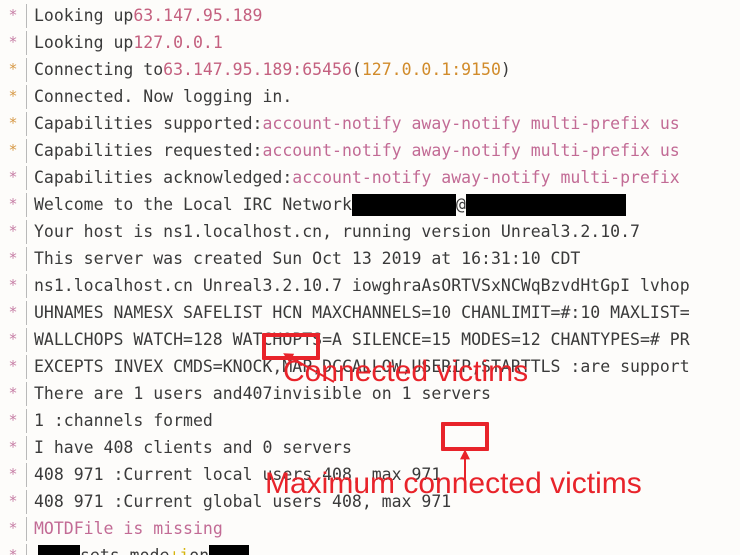  Describe the element at coordinates (370, 15) in the screenshot. I see `log-line: * Looking up 63.147.95.189` at that location.